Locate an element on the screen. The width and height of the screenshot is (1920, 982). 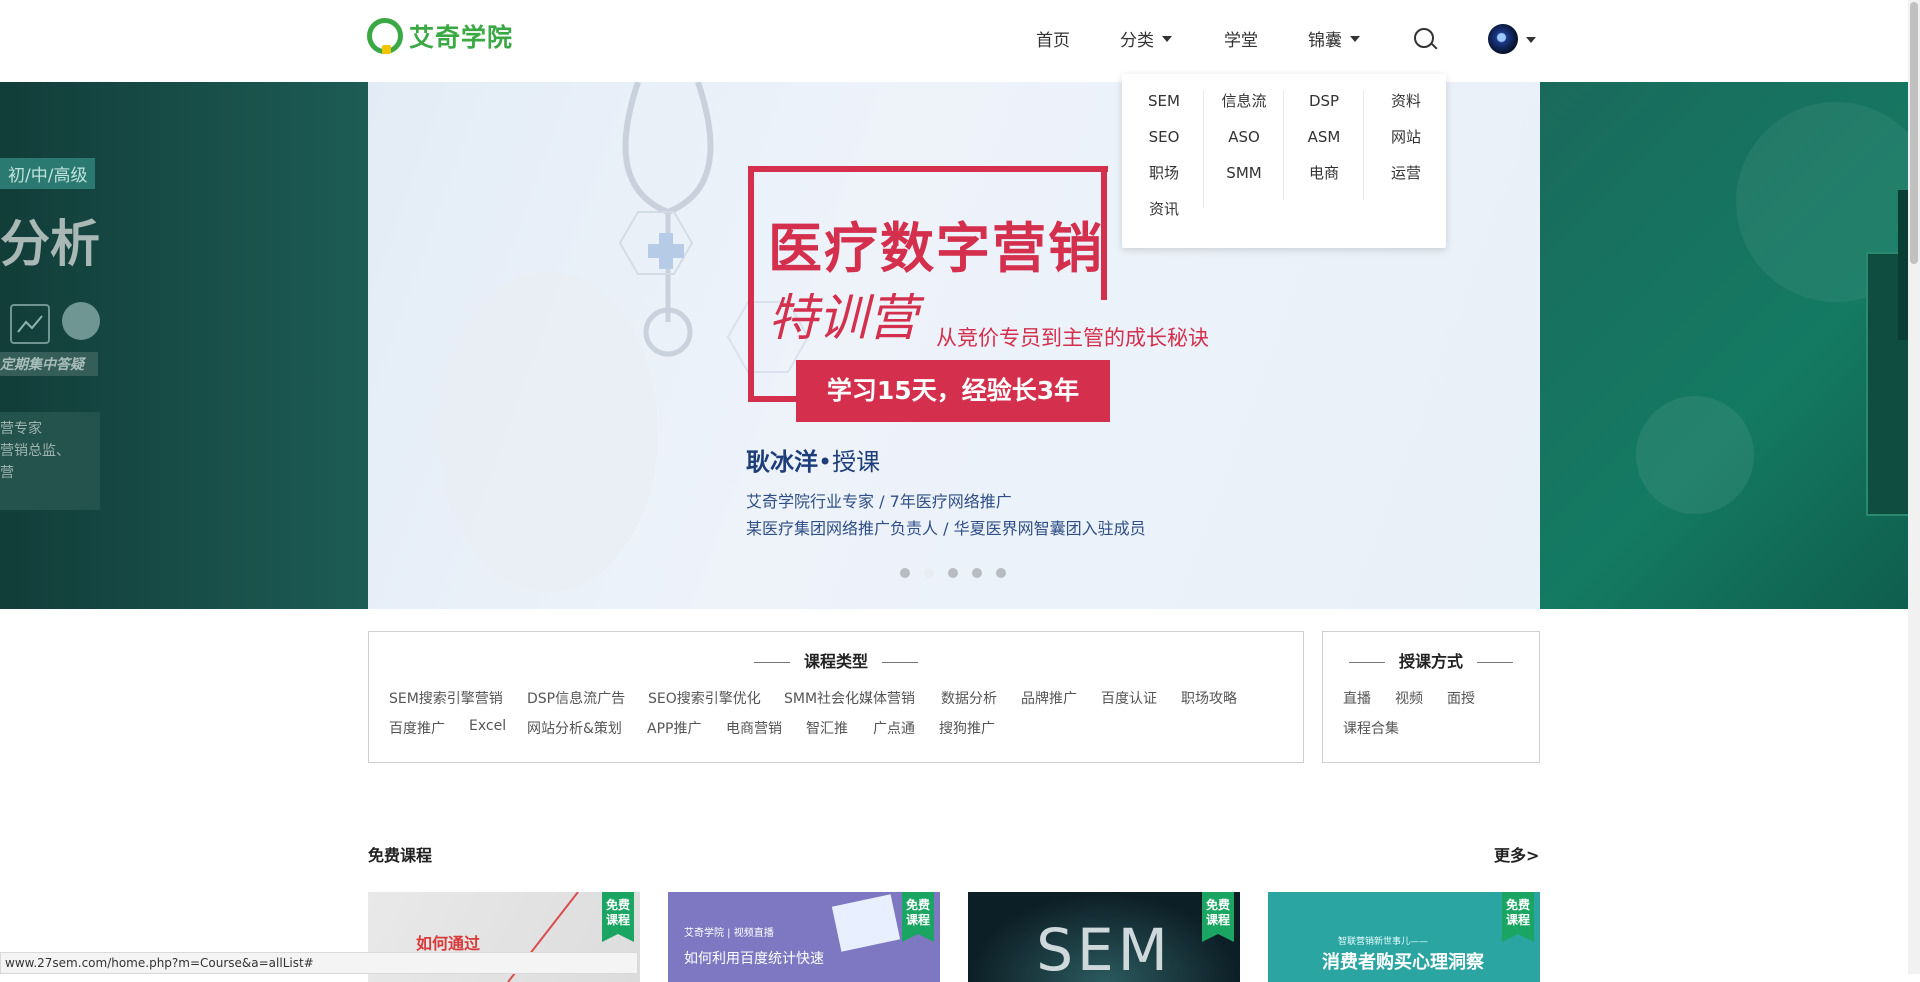
dropdown-item: 职场 is located at coordinates (1164, 180).